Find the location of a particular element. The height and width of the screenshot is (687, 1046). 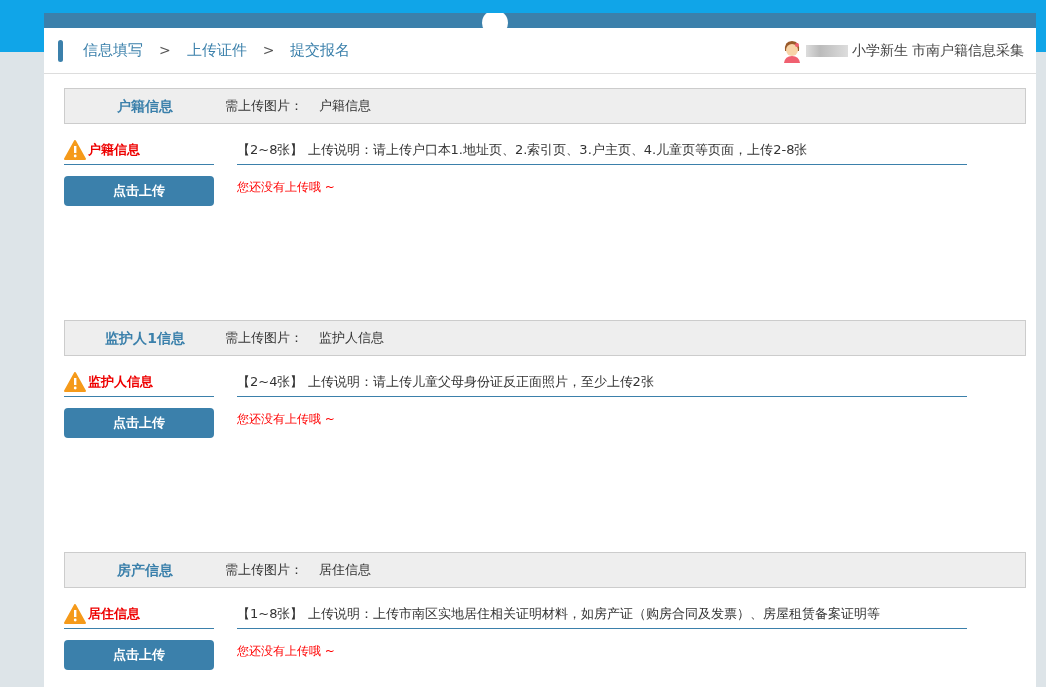

section-title: 房产信息 is located at coordinates (145, 570).